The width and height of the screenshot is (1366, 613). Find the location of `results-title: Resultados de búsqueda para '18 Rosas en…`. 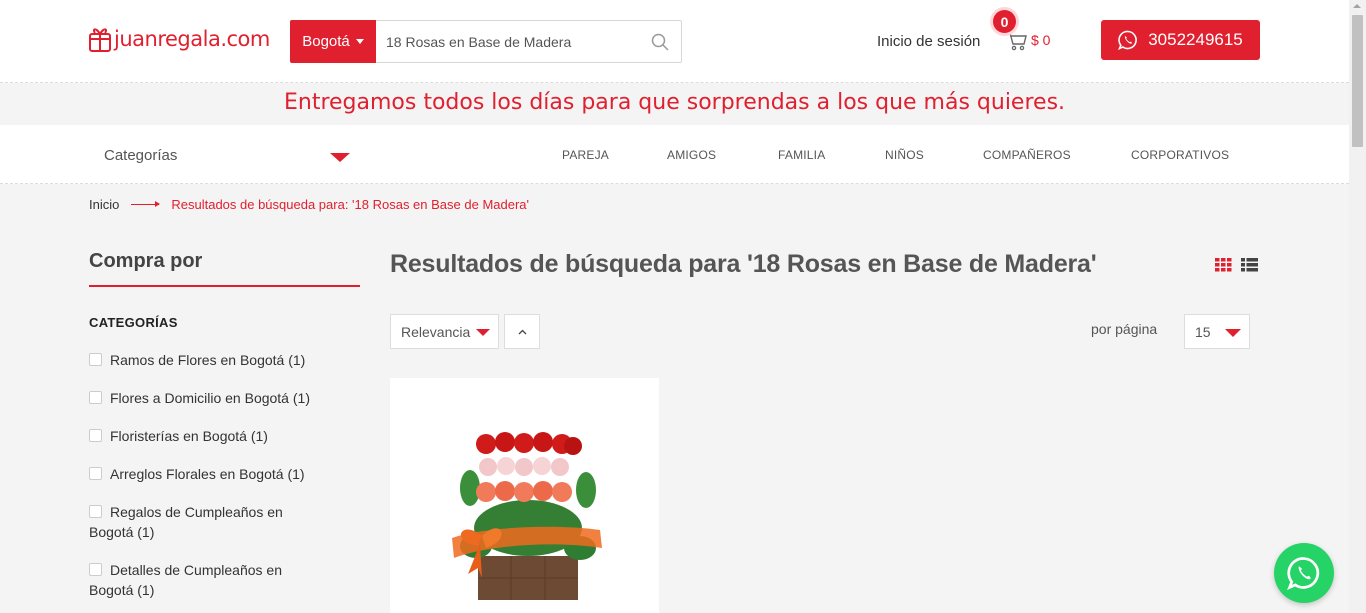

results-title: Resultados de búsqueda para '18 Rosas en… is located at coordinates (743, 264).